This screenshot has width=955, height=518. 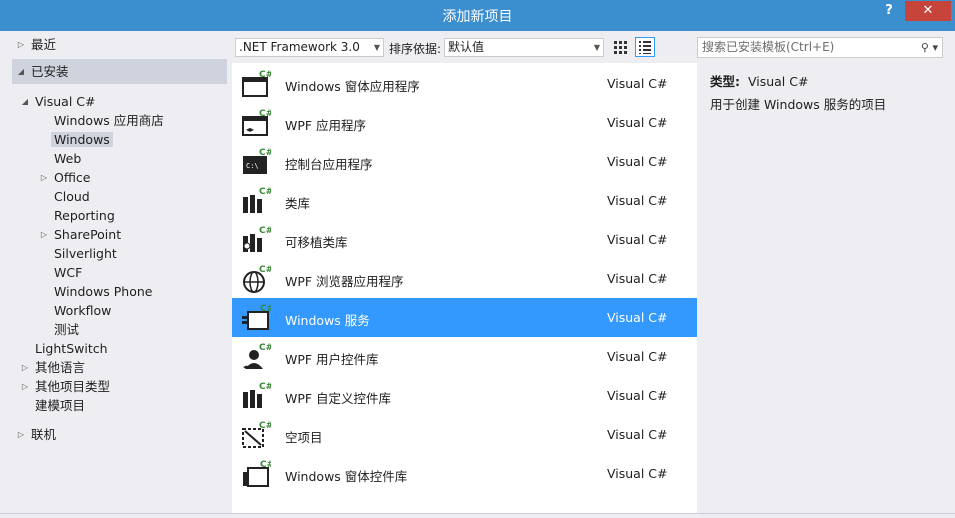 I want to click on grid-view-button, so click(x=620, y=47).